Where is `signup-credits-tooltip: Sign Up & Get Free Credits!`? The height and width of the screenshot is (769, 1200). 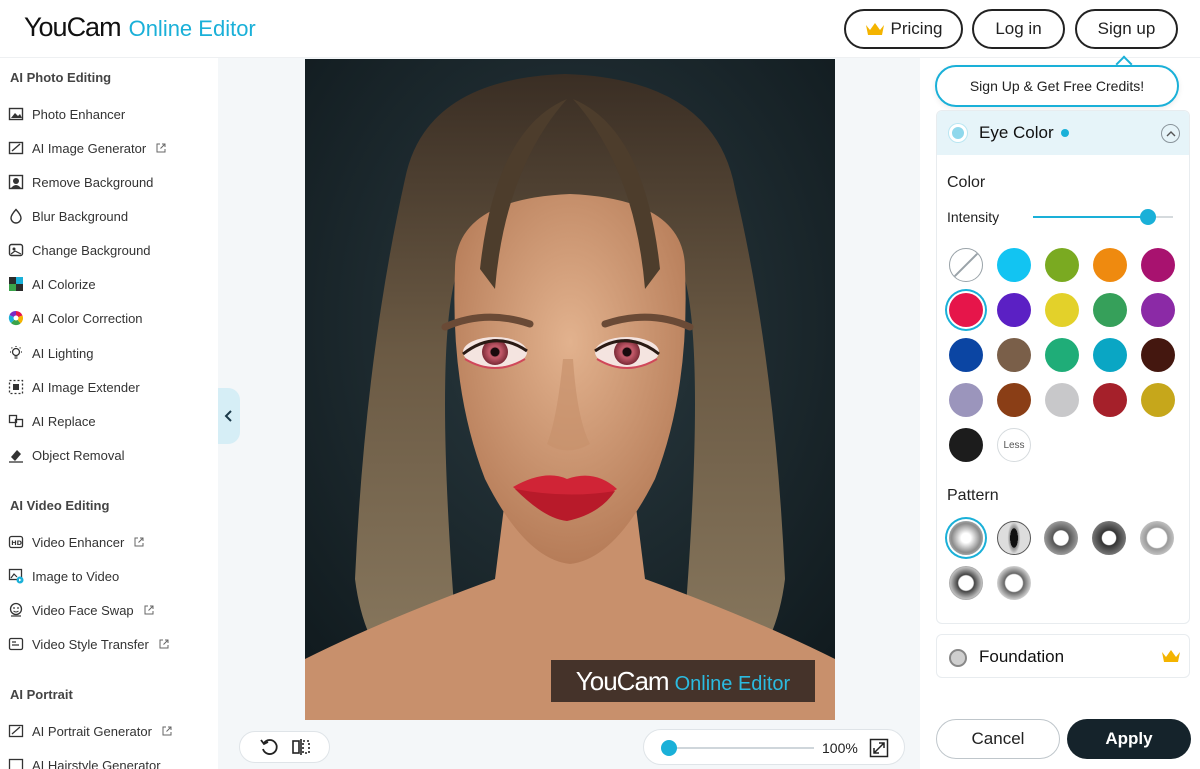
signup-credits-tooltip: Sign Up & Get Free Credits! is located at coordinates (1057, 86).